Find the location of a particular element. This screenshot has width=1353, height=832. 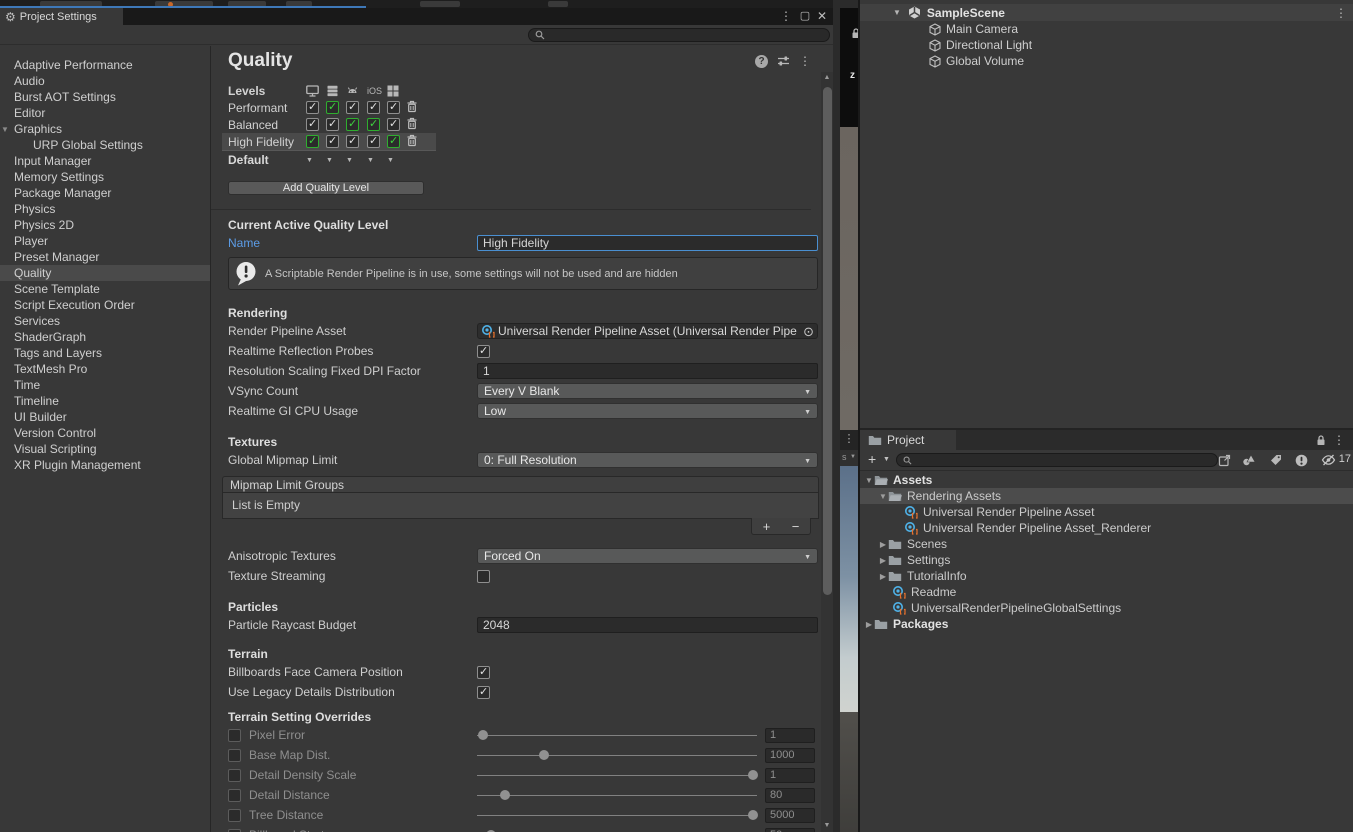

lock-icon is located at coordinates (1321, 440).